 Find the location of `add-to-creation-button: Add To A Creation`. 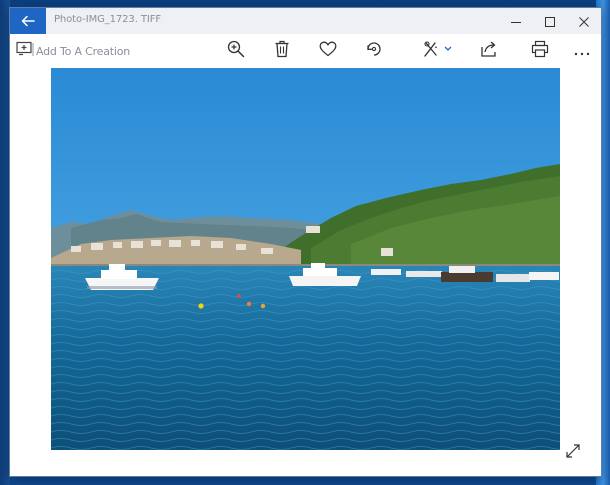

add-to-creation-button: Add To A Creation is located at coordinates (73, 51).